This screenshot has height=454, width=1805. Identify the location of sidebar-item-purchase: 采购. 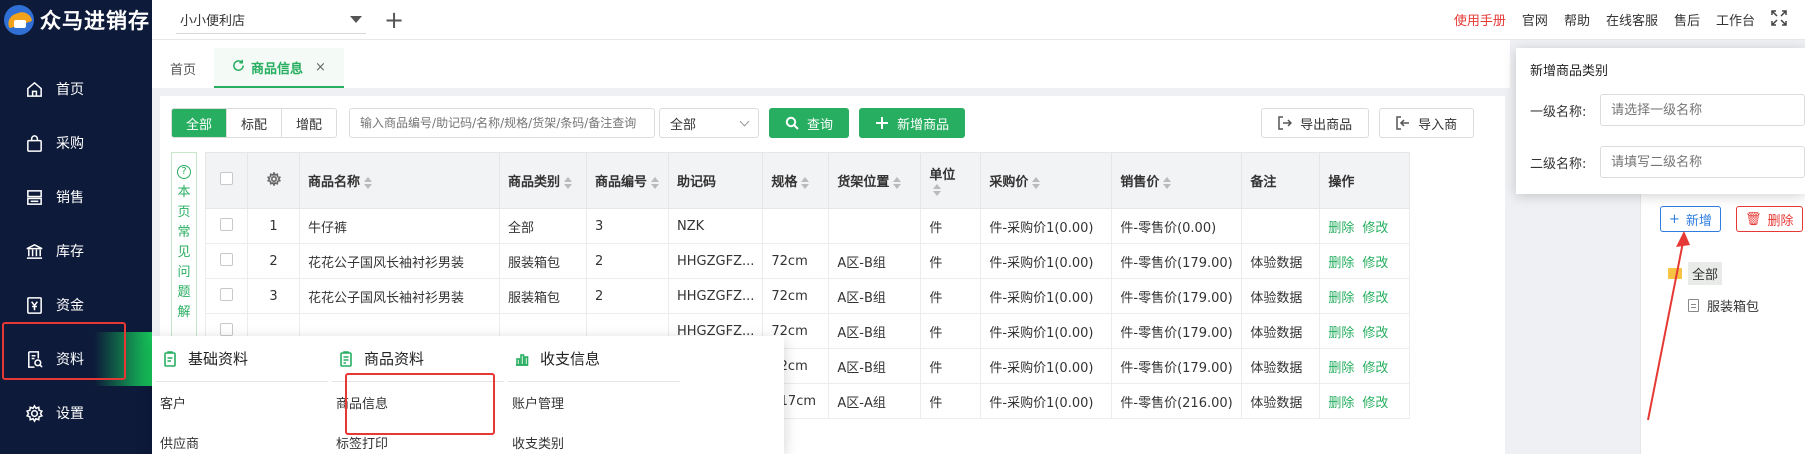
(76, 143).